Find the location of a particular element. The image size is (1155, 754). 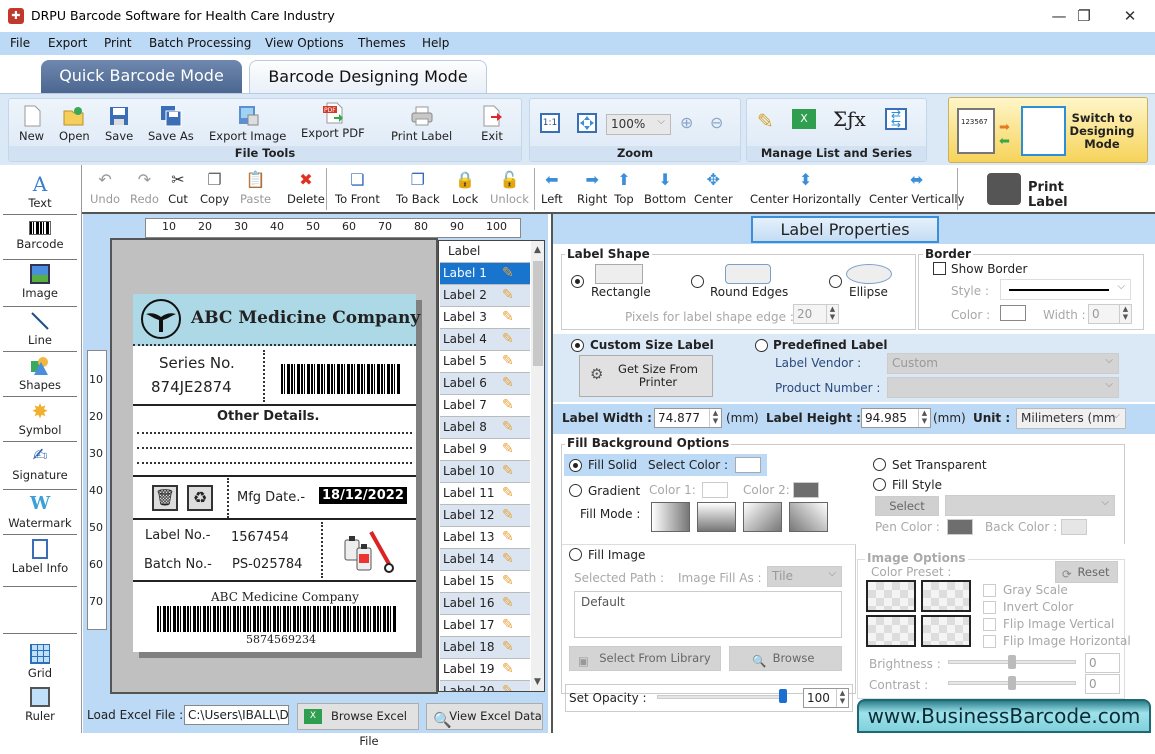

formula-sigma-icon: Σƒx is located at coordinates (849, 119).